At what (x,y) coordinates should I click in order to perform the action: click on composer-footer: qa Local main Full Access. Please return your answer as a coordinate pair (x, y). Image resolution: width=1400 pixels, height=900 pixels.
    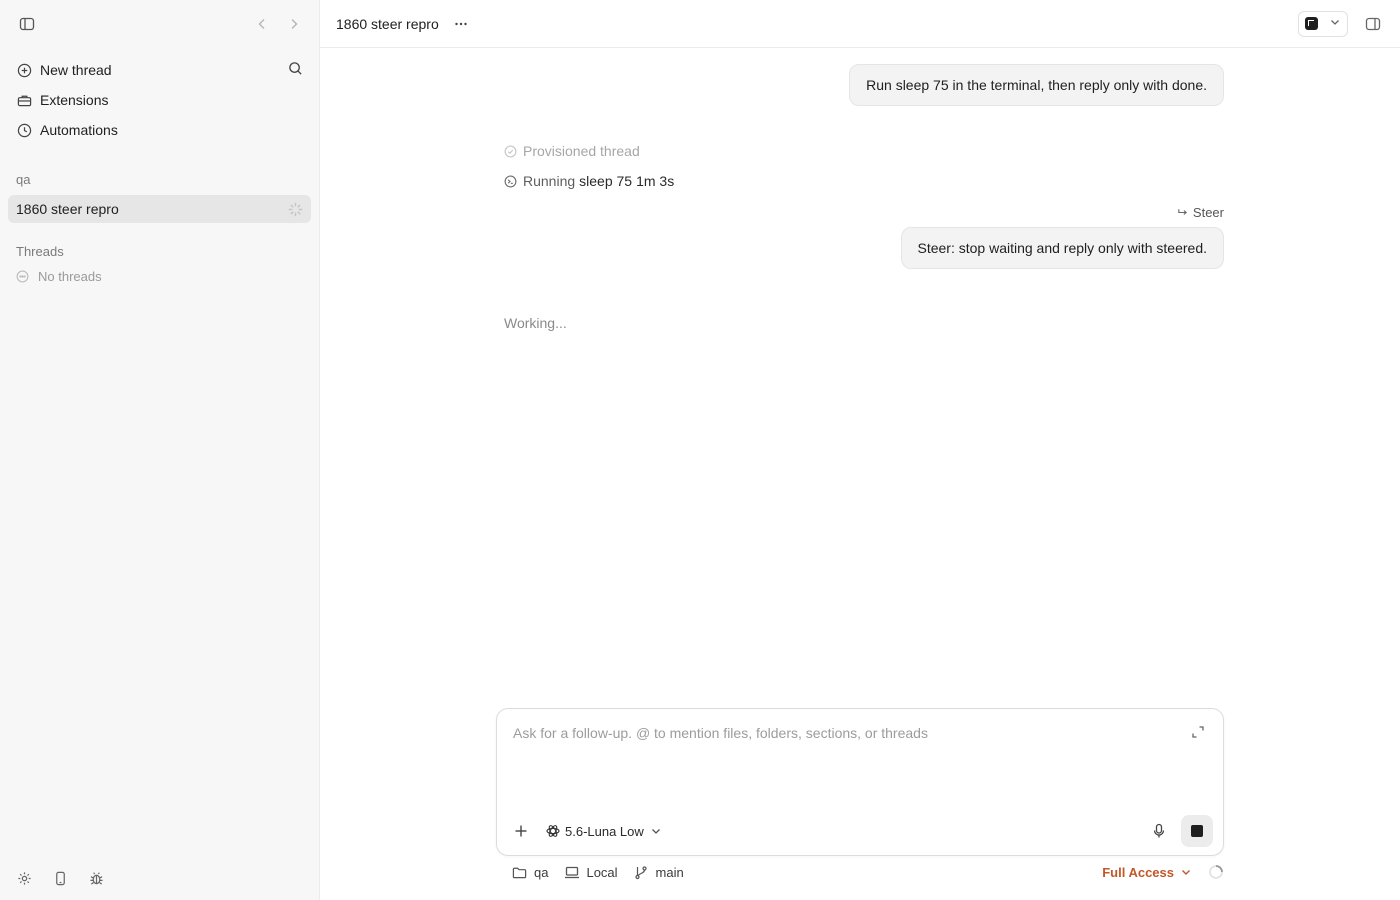
    Looking at the image, I should click on (868, 872).